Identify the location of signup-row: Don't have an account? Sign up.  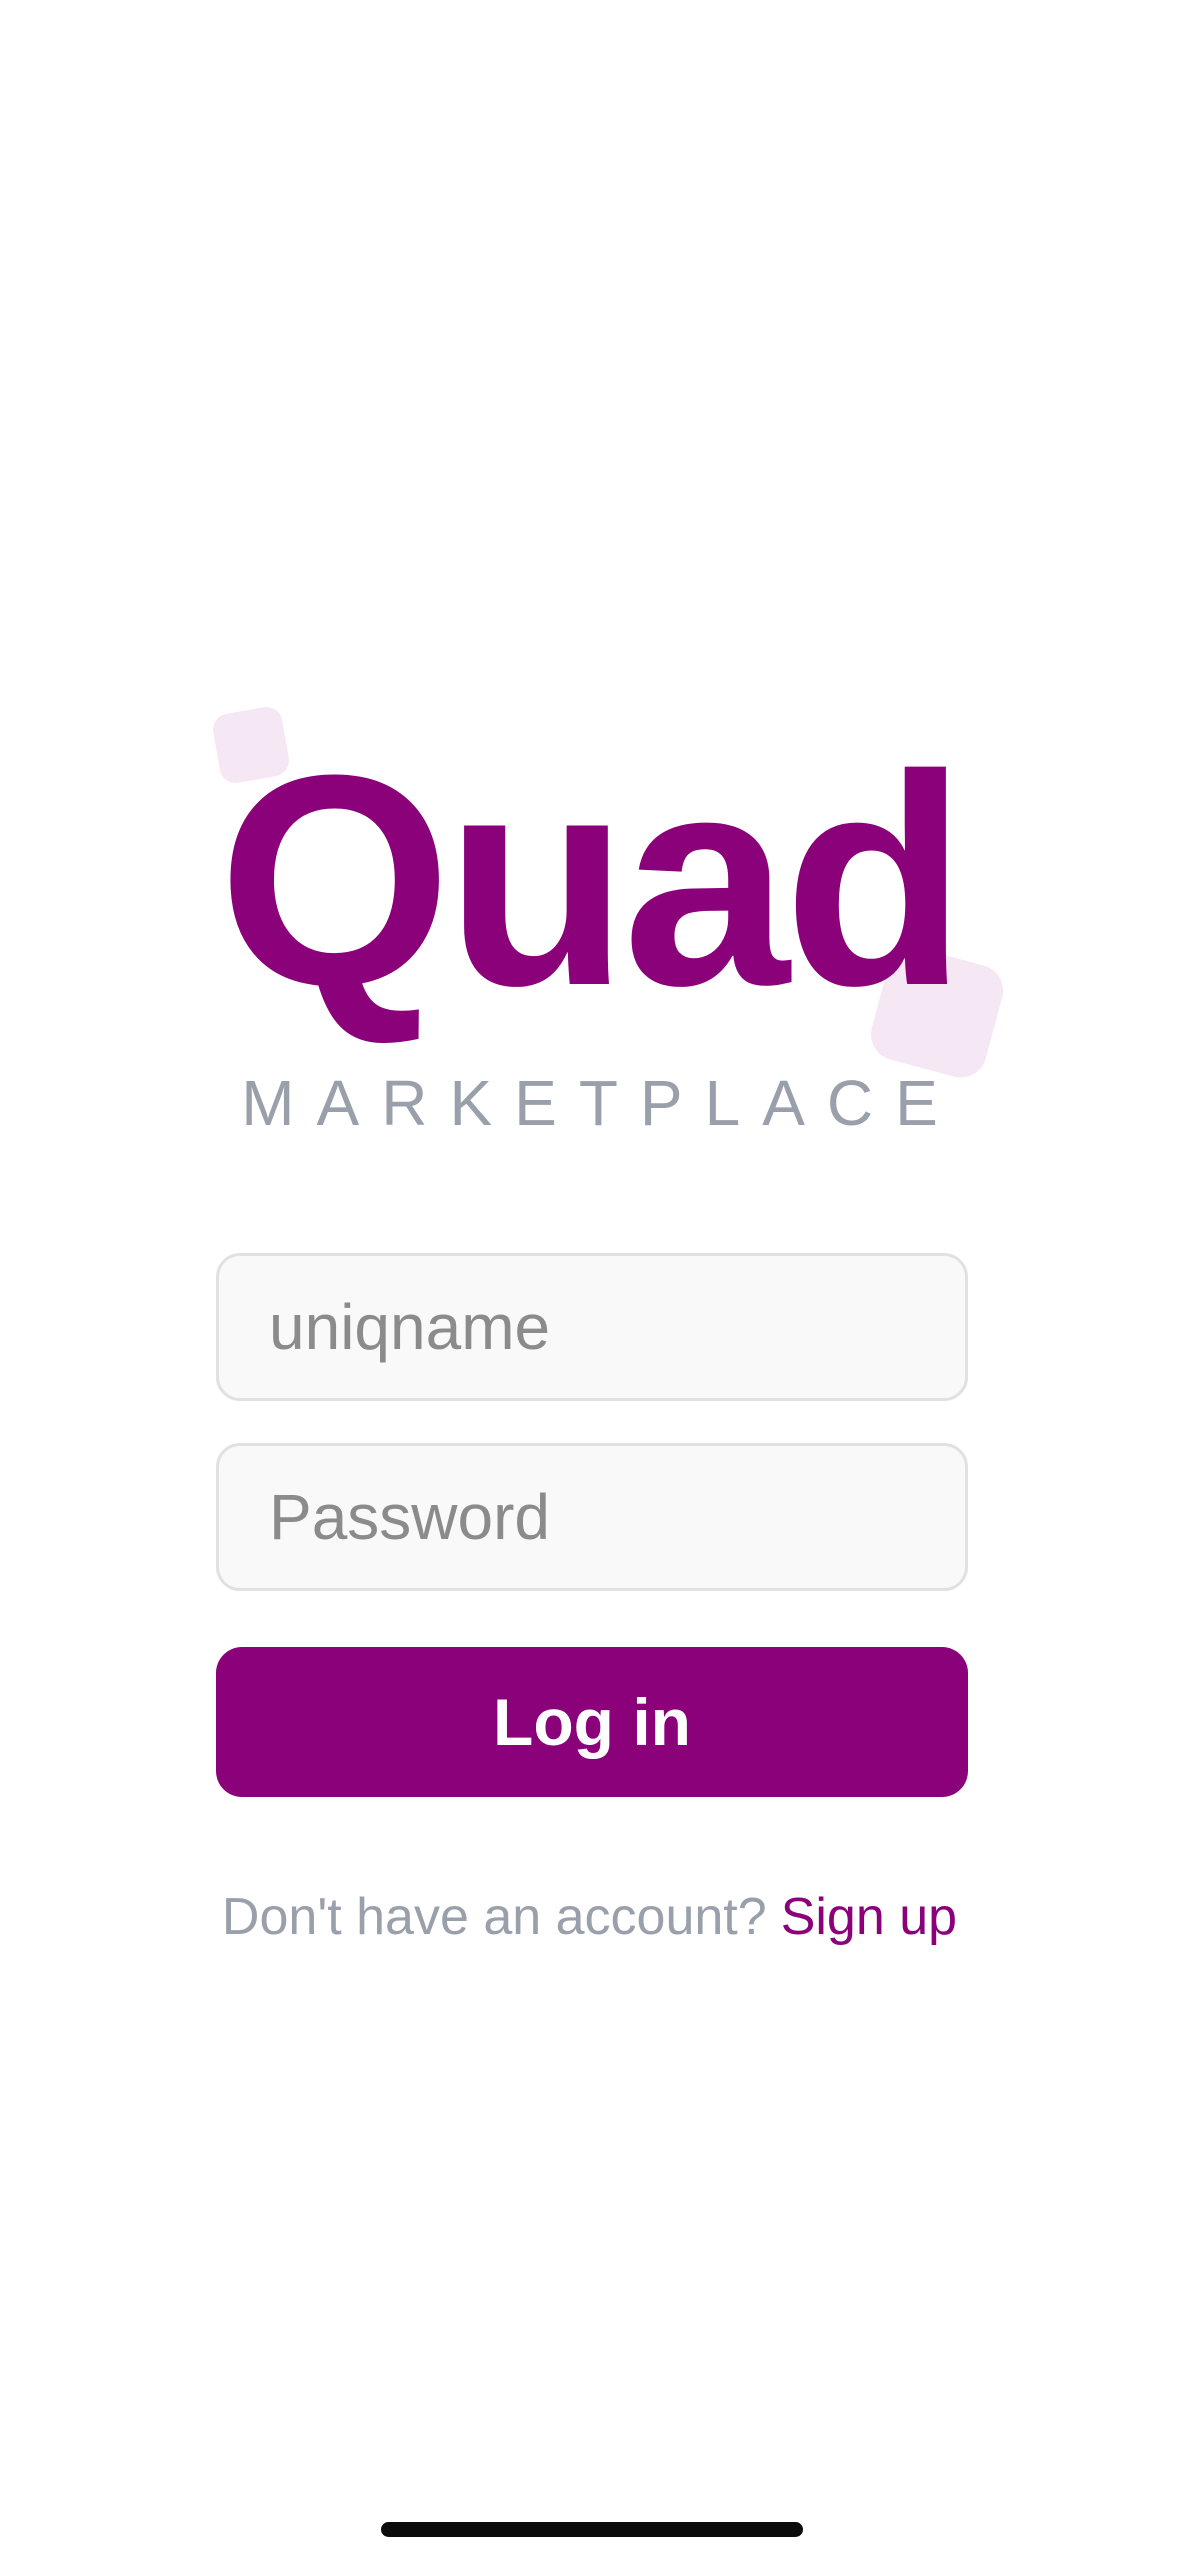
(589, 1917).